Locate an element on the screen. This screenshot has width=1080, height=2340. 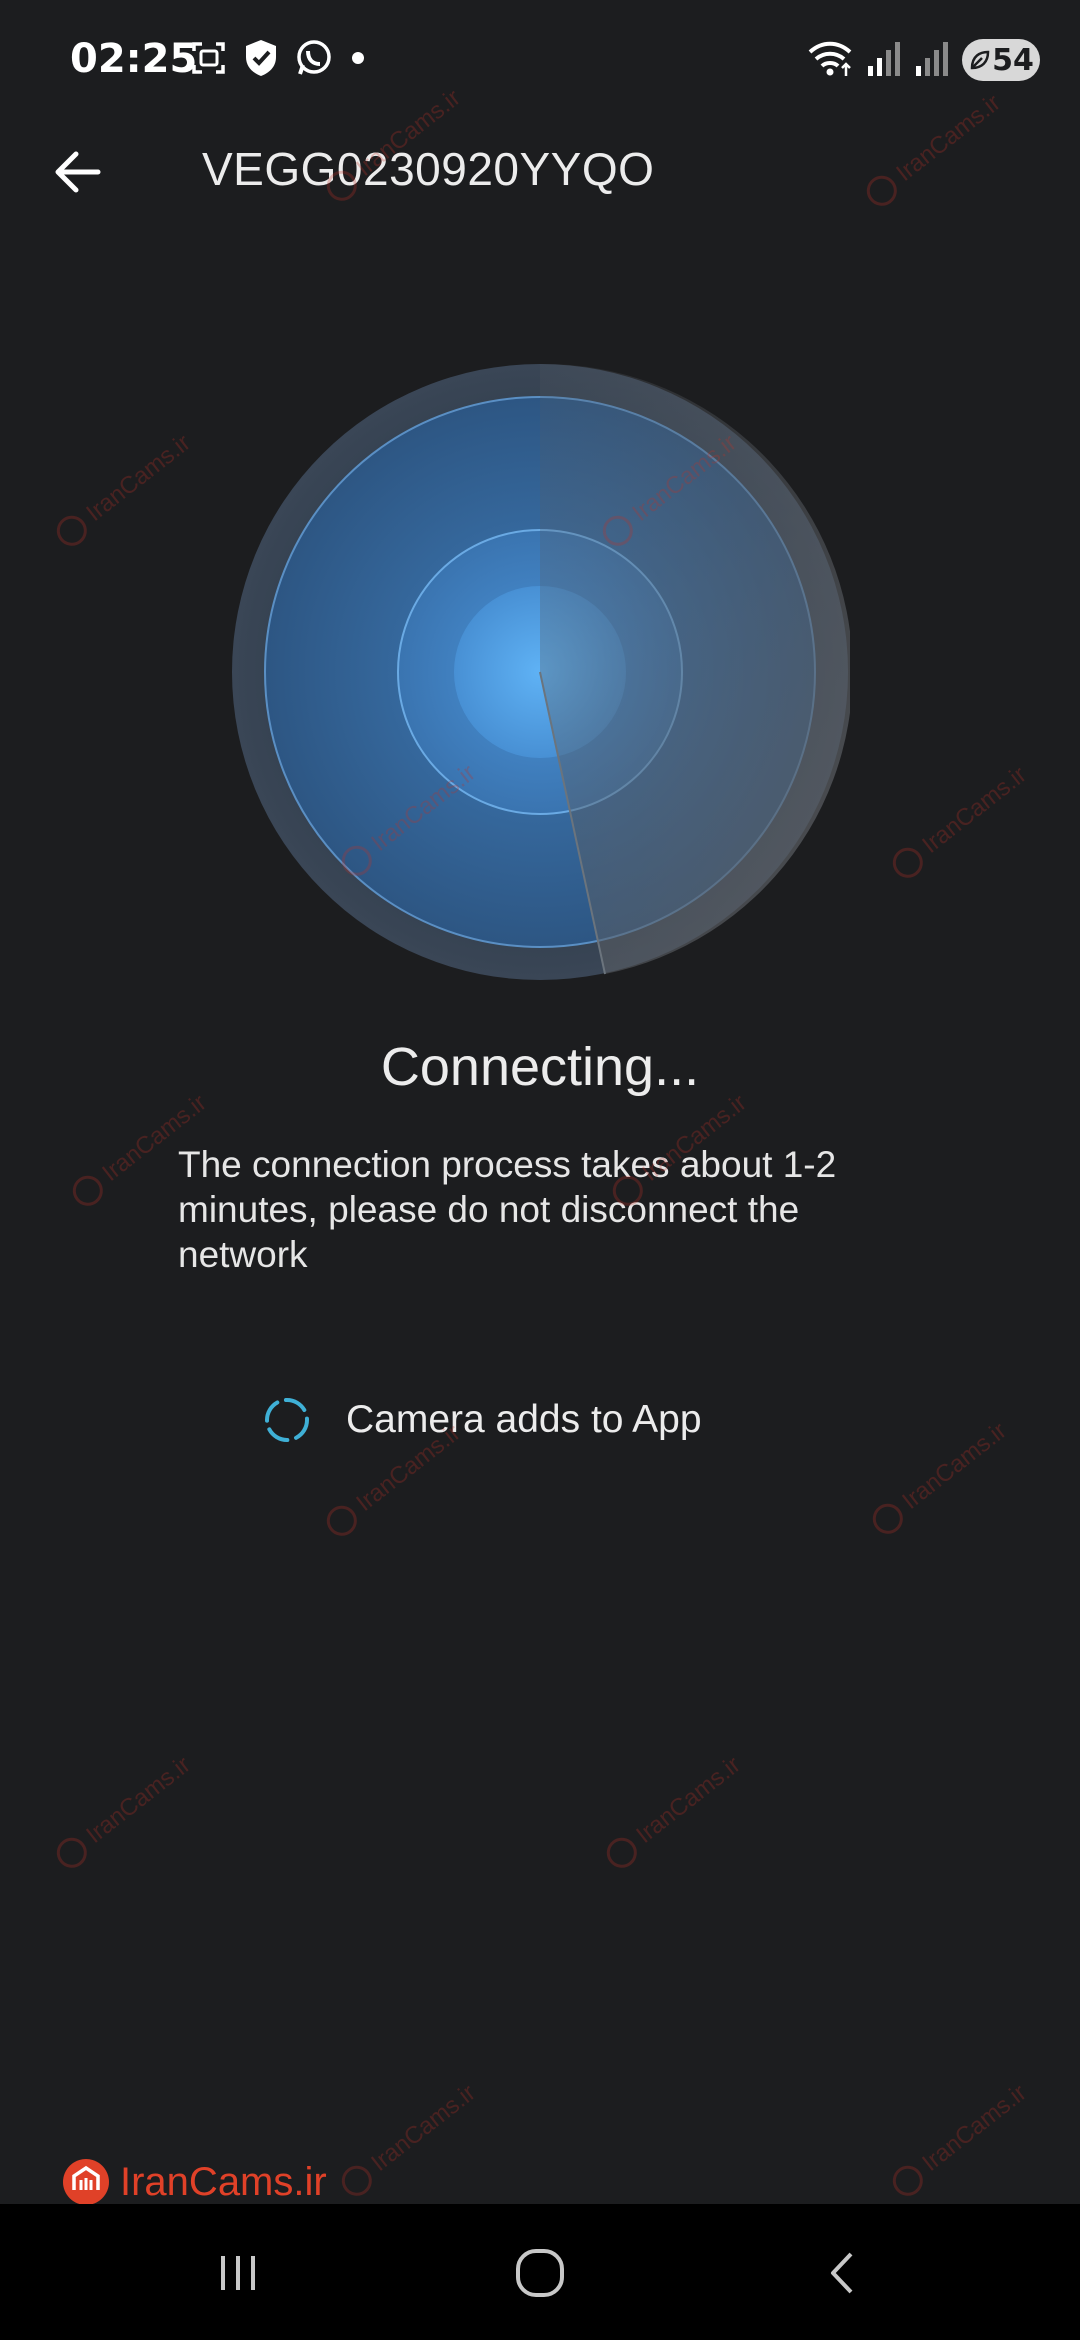
system-nav-bar is located at coordinates (540, 2272).